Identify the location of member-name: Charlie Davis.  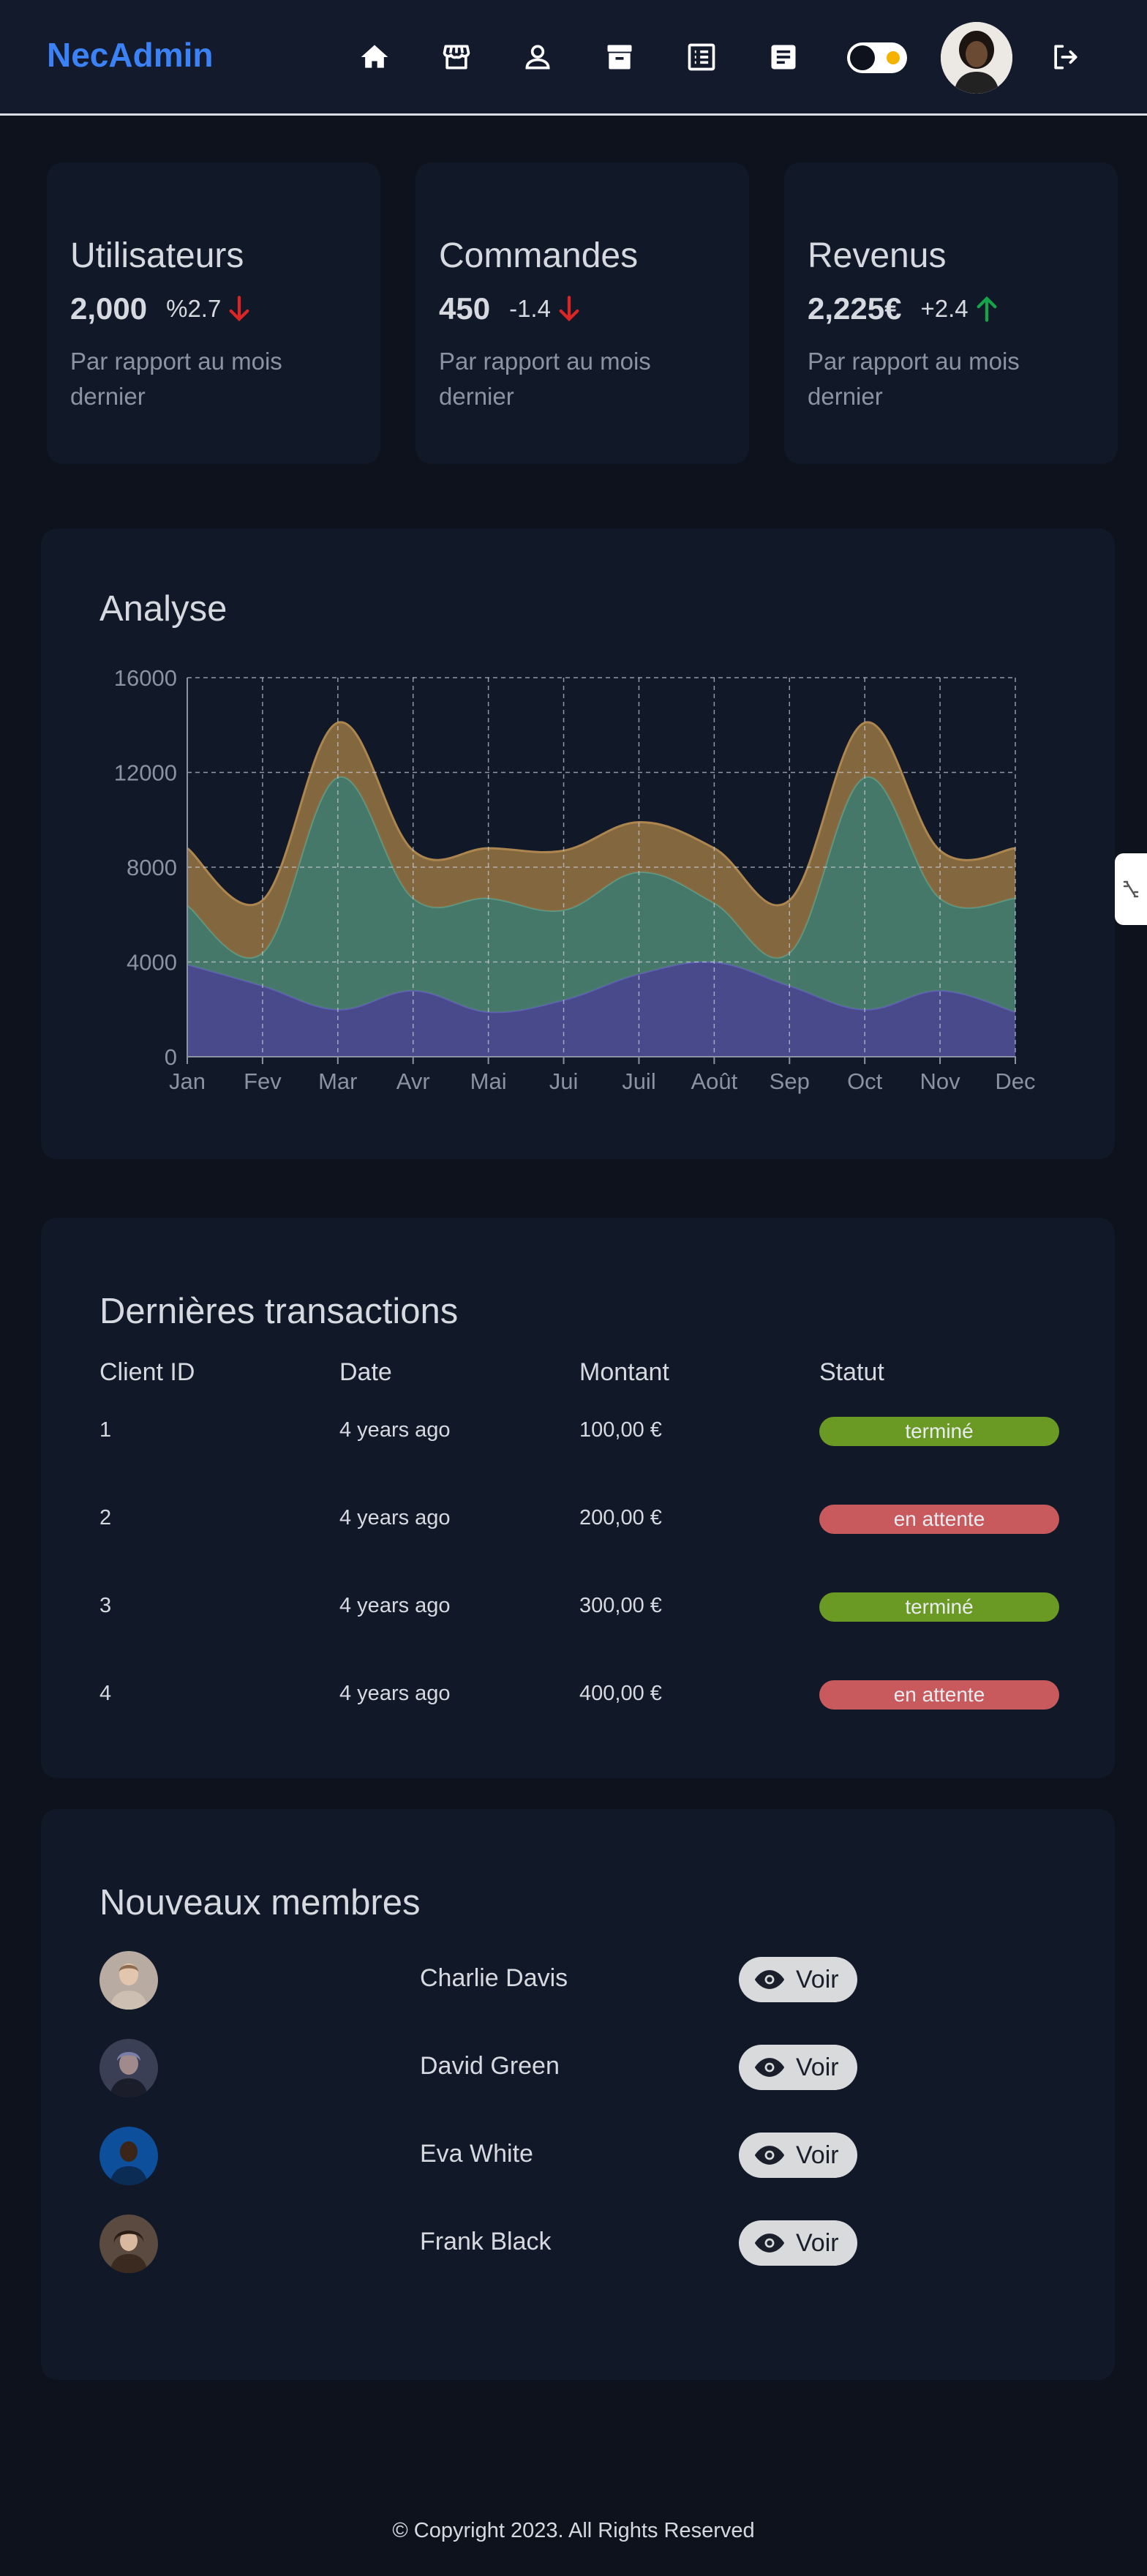
(494, 1978).